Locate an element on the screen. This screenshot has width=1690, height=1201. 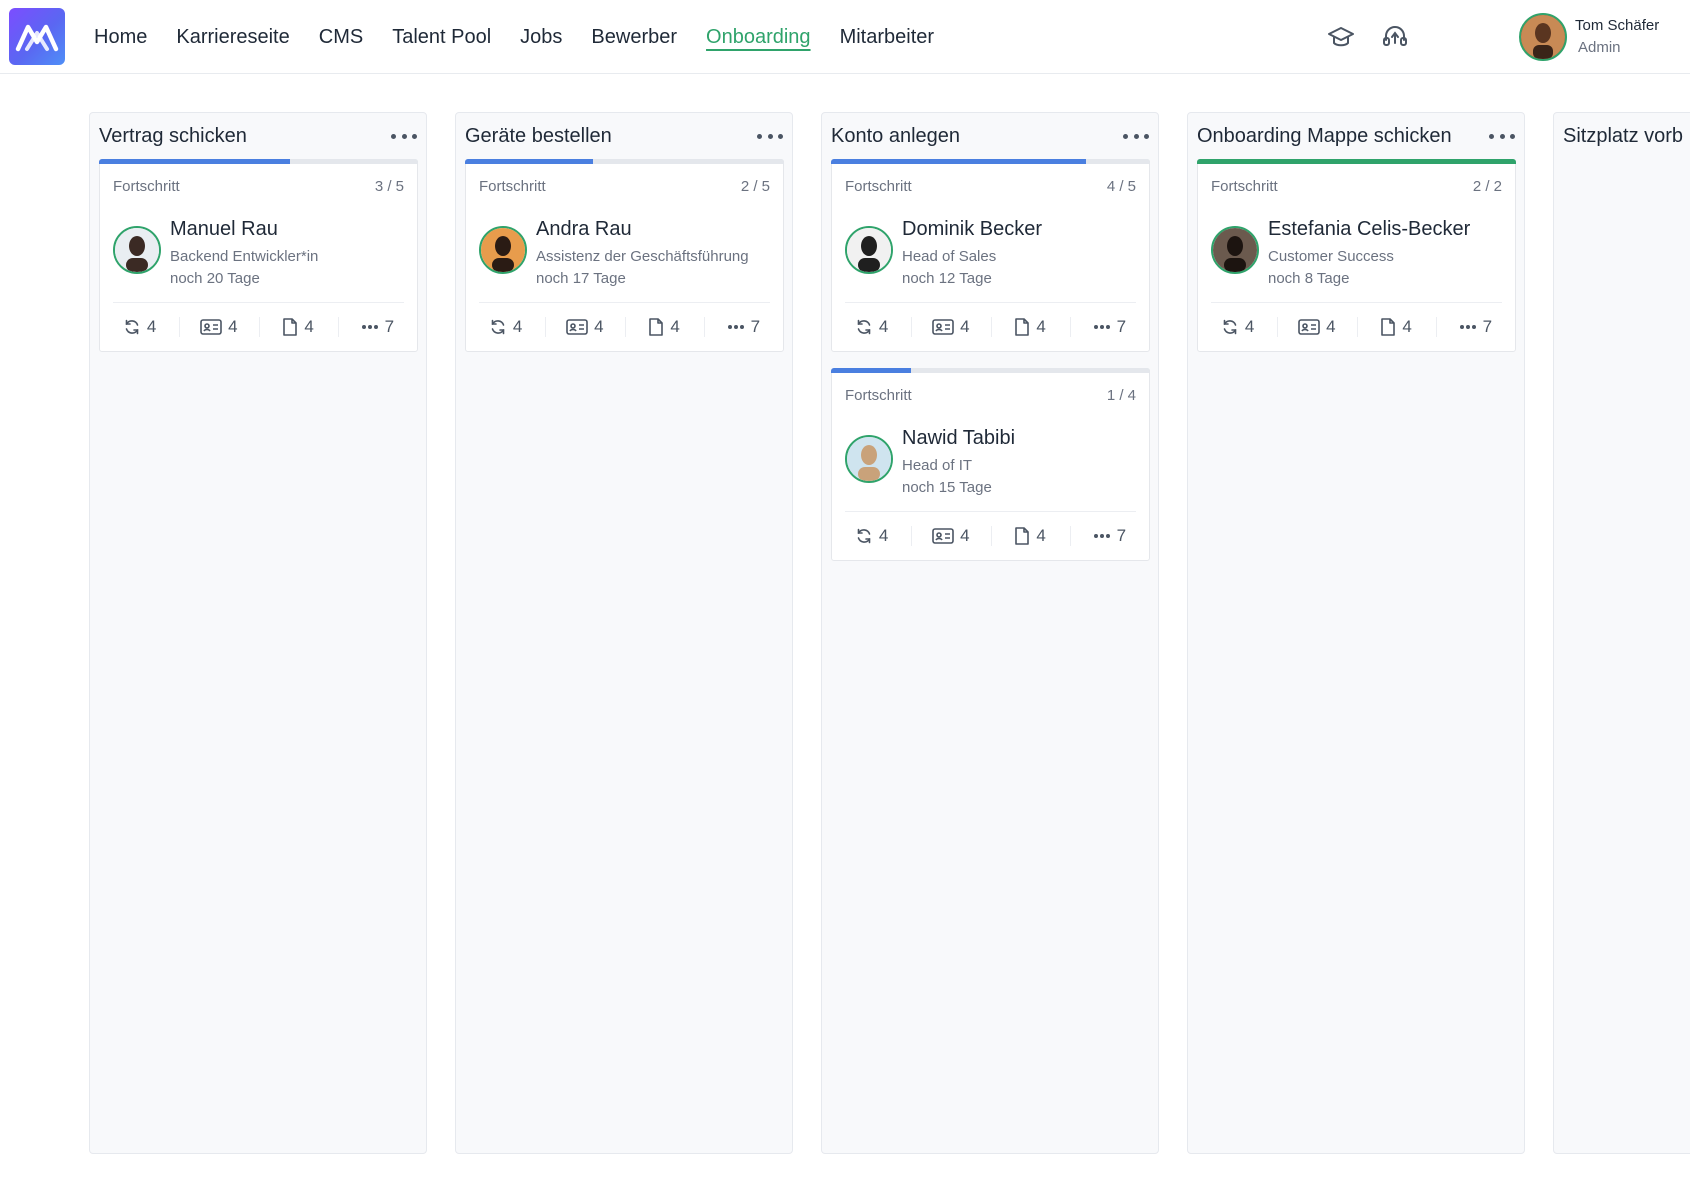
app-logo is located at coordinates (37, 36).